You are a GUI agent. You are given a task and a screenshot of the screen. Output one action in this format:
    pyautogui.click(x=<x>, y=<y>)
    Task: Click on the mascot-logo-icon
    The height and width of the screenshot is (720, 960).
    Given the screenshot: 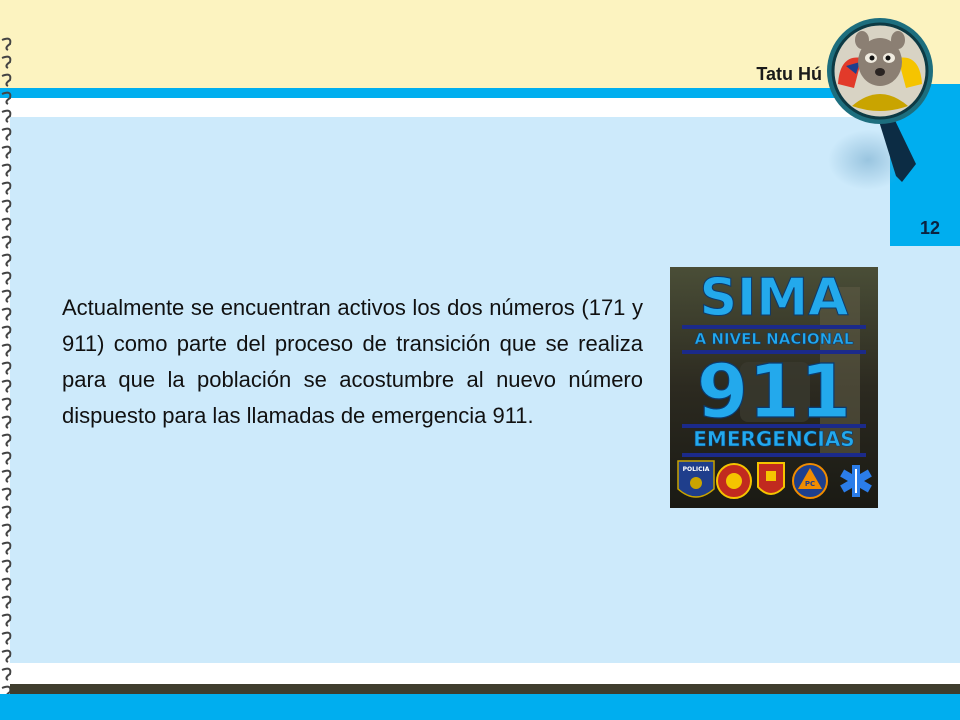 What is the action you would take?
    pyautogui.click(x=880, y=104)
    